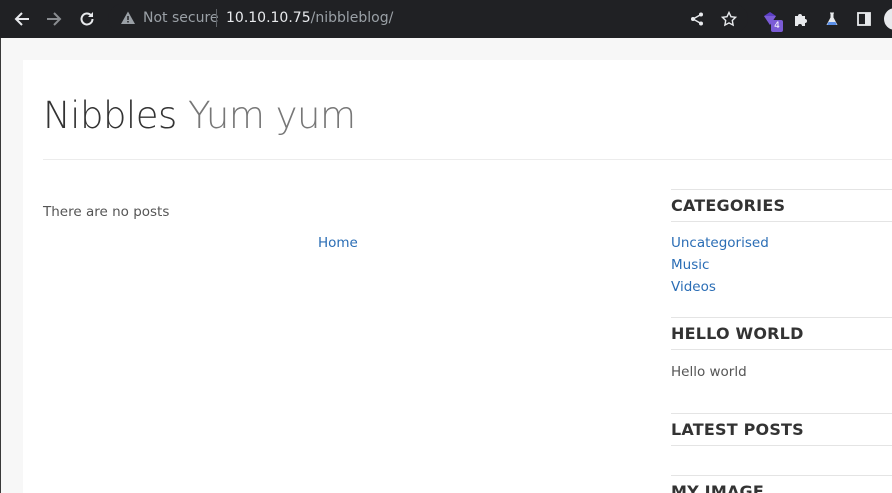 The image size is (892, 493). What do you see at coordinates (888, 19) in the screenshot?
I see `profile-avatar` at bounding box center [888, 19].